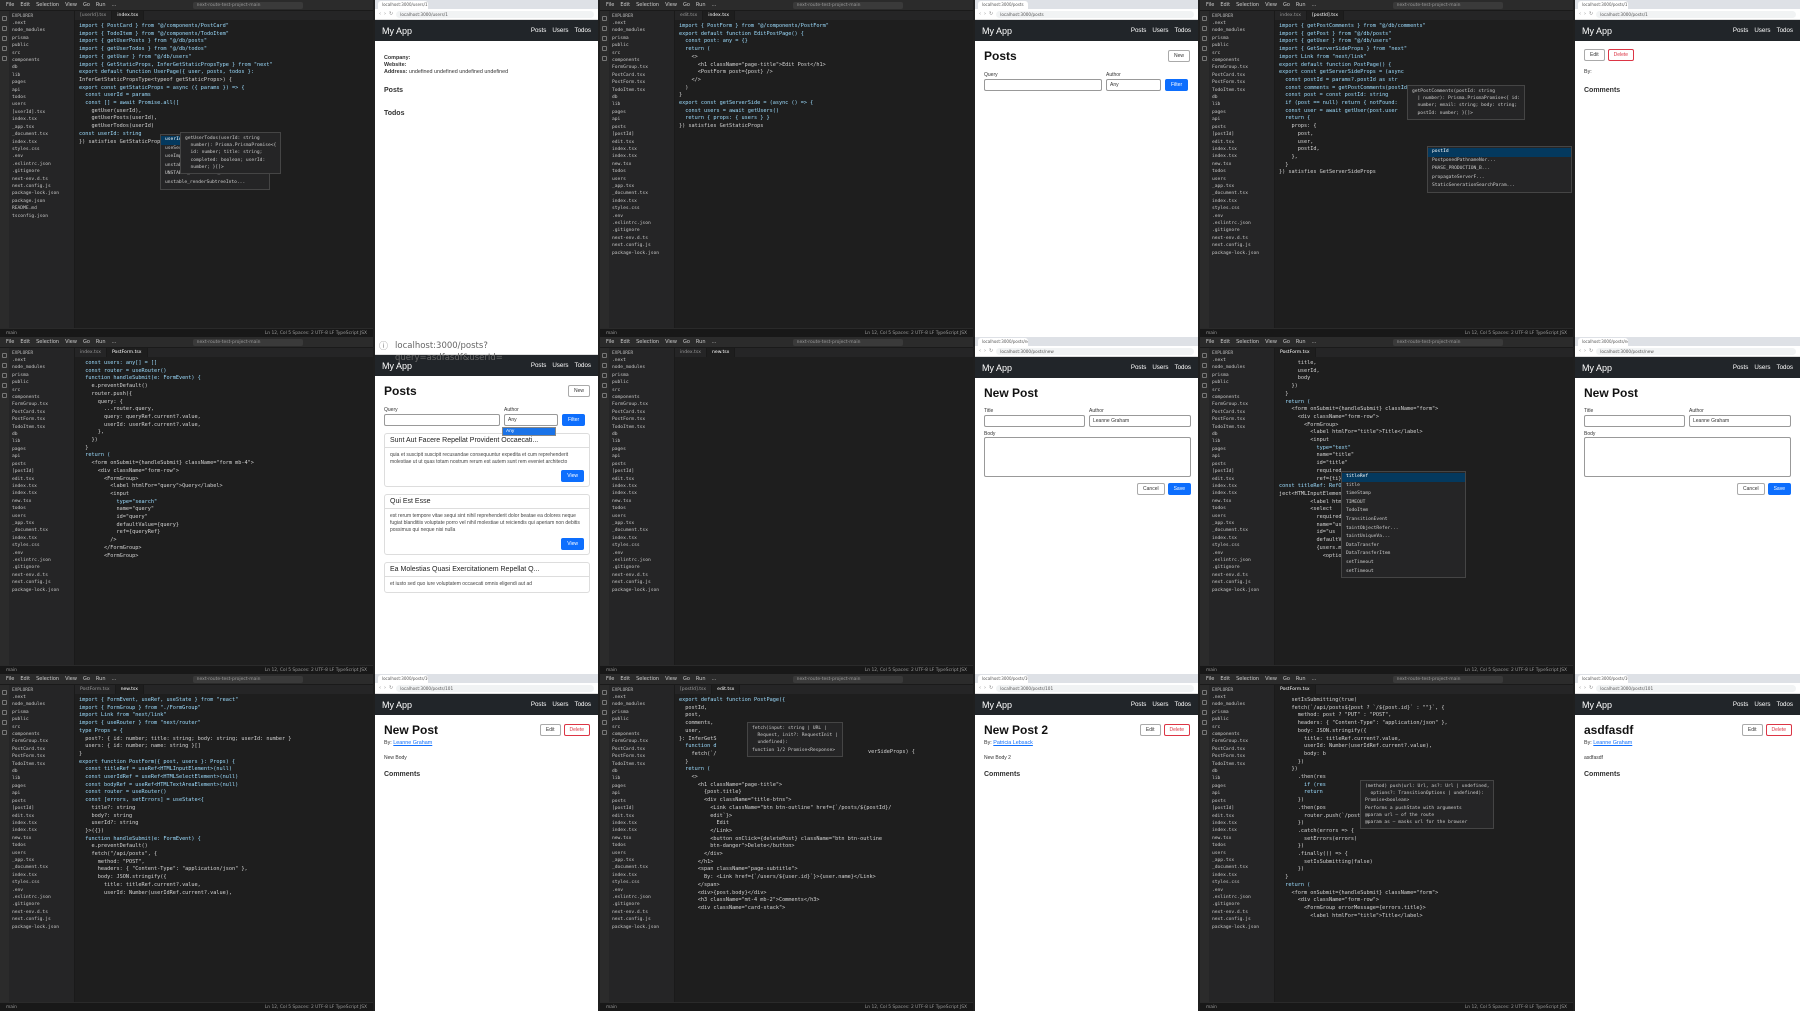 This screenshot has height=1011, width=1800. I want to click on reload-icon: ↻, so click(991, 351).